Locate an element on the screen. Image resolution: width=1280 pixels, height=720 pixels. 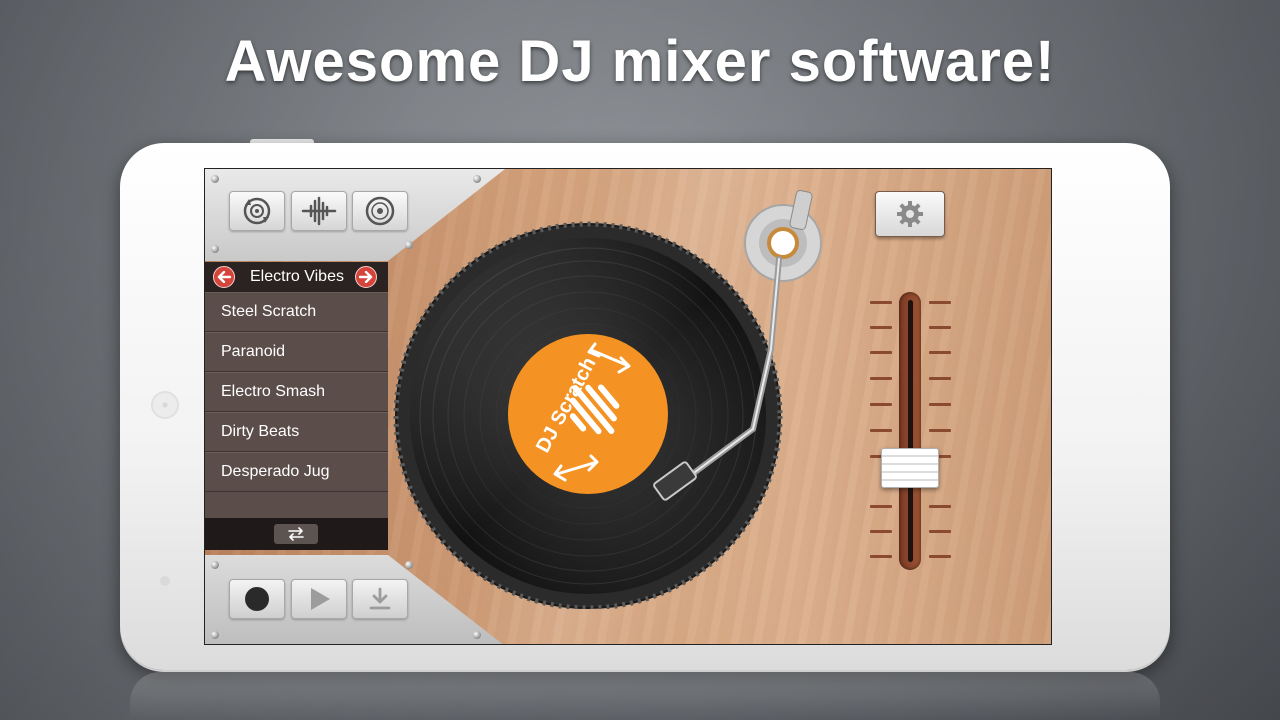
turntable-mode-button is located at coordinates (257, 211).